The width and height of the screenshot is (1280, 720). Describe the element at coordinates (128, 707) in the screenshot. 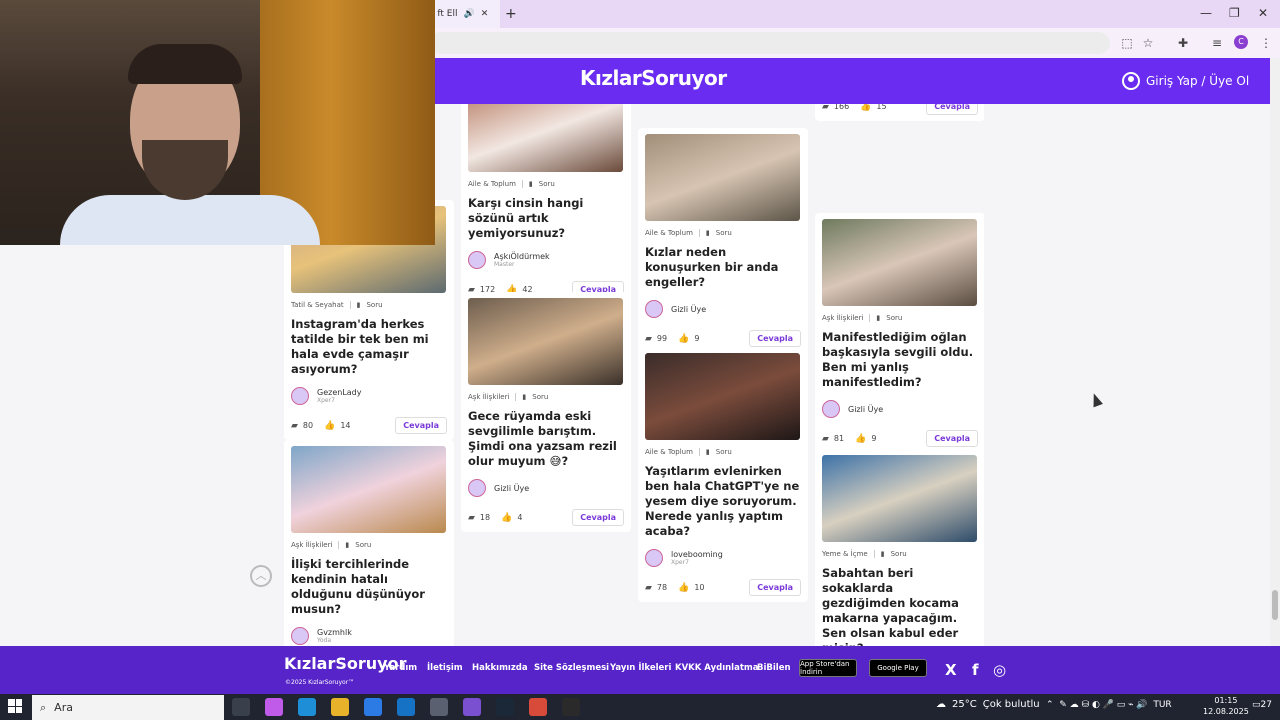

I see `taskbar-search: ⌕ Ara` at that location.